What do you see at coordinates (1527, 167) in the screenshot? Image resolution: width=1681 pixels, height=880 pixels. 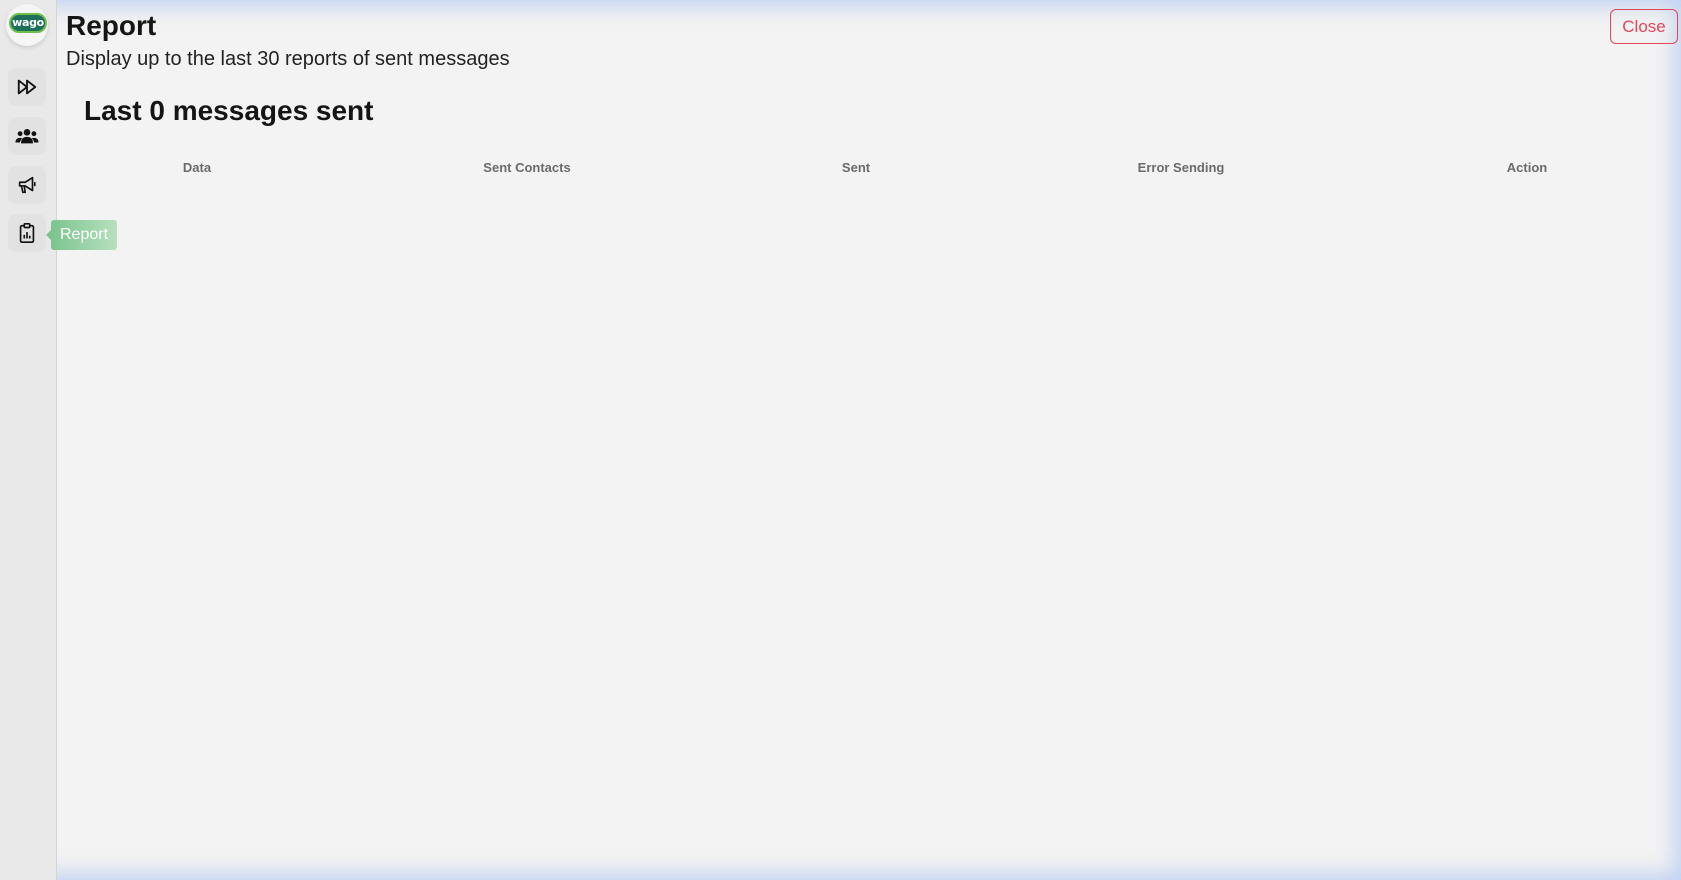 I see `column-header-action: Action` at bounding box center [1527, 167].